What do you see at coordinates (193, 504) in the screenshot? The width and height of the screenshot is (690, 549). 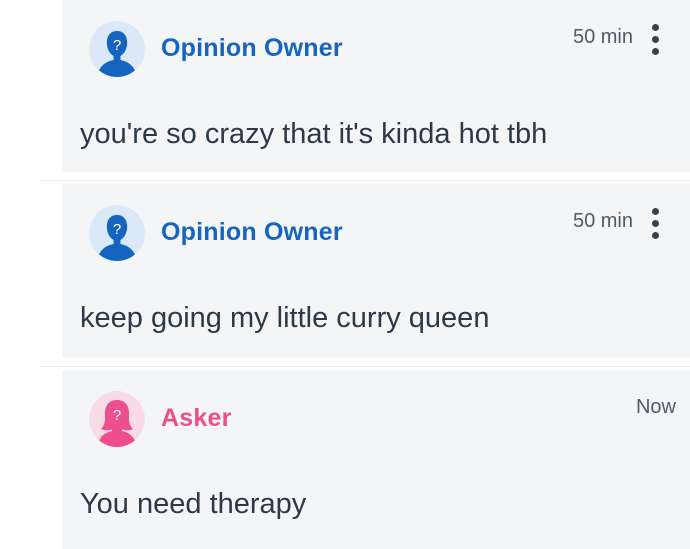 I see `comment-text: You need therapy` at bounding box center [193, 504].